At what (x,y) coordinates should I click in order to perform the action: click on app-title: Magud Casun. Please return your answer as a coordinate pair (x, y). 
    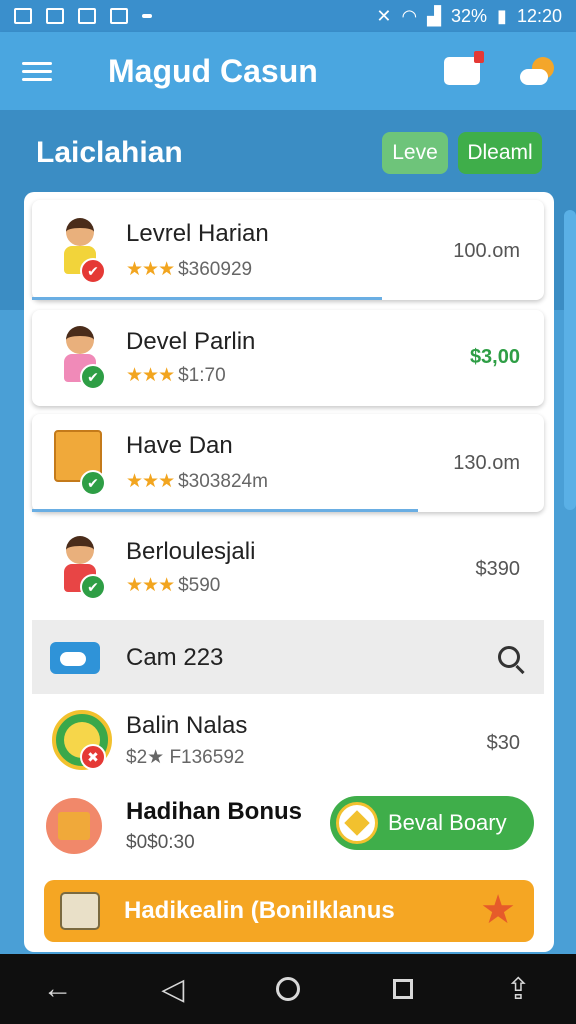
    Looking at the image, I should click on (213, 70).